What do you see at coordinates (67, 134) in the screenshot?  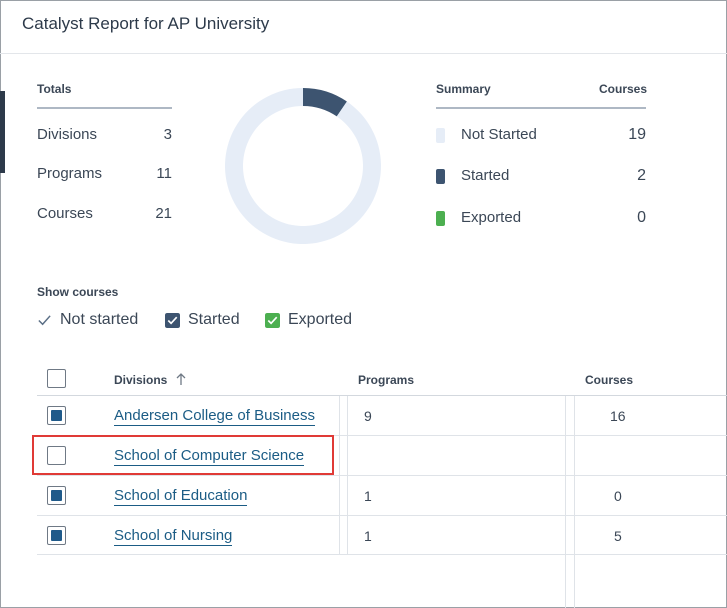 I see `totals-label: Divisions` at bounding box center [67, 134].